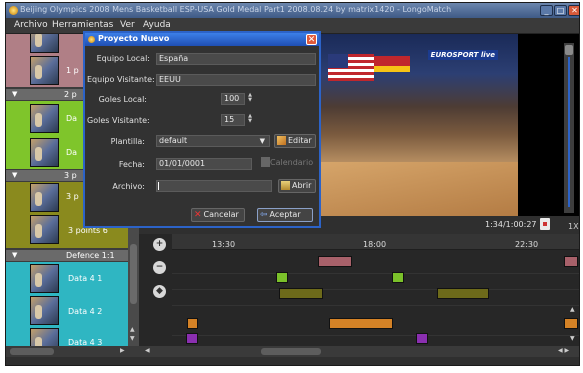 The height and width of the screenshot is (373, 583). I want to click on timeline-hscrollbar: ◀ ◀ ▶, so click(359, 351).